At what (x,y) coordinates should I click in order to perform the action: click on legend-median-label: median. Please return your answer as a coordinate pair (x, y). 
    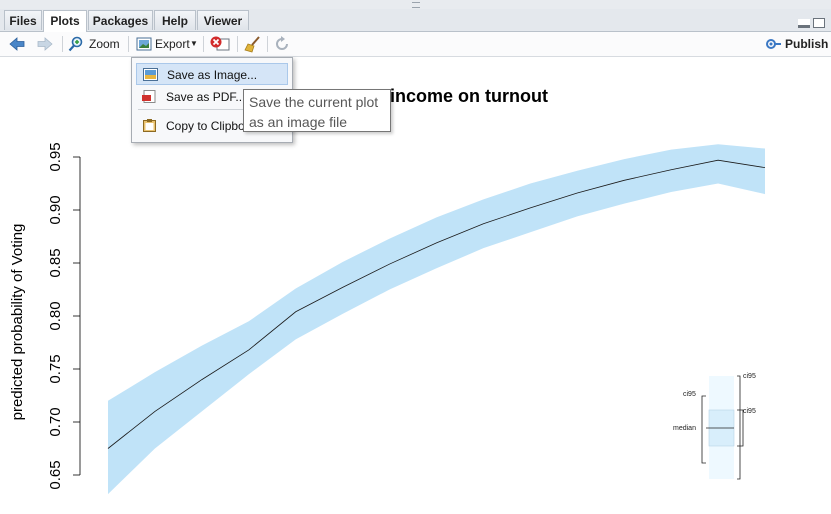
    Looking at the image, I should click on (684, 428).